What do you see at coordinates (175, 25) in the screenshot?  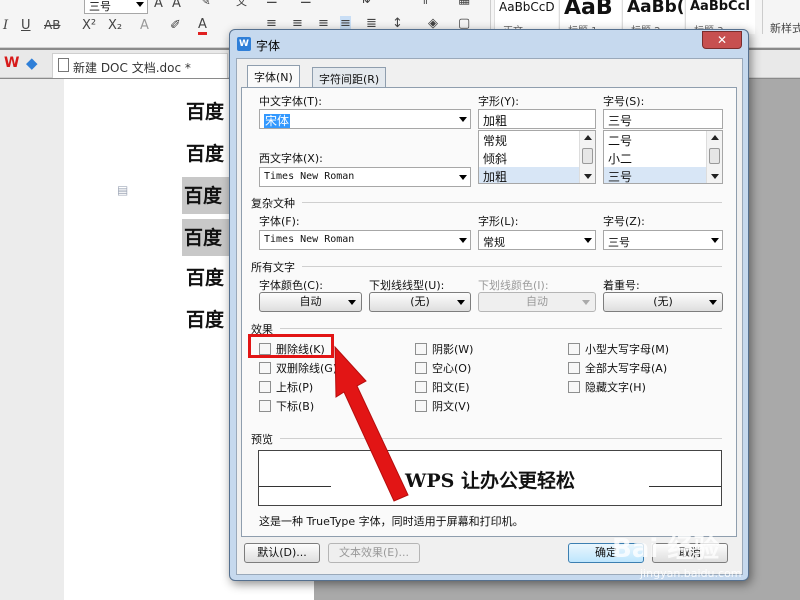 I see `highlight-icon: ✐` at bounding box center [175, 25].